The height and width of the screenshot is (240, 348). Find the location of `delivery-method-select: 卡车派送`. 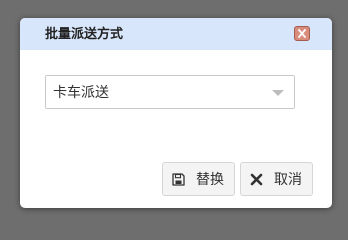

delivery-method-select: 卡车派送 is located at coordinates (170, 92).